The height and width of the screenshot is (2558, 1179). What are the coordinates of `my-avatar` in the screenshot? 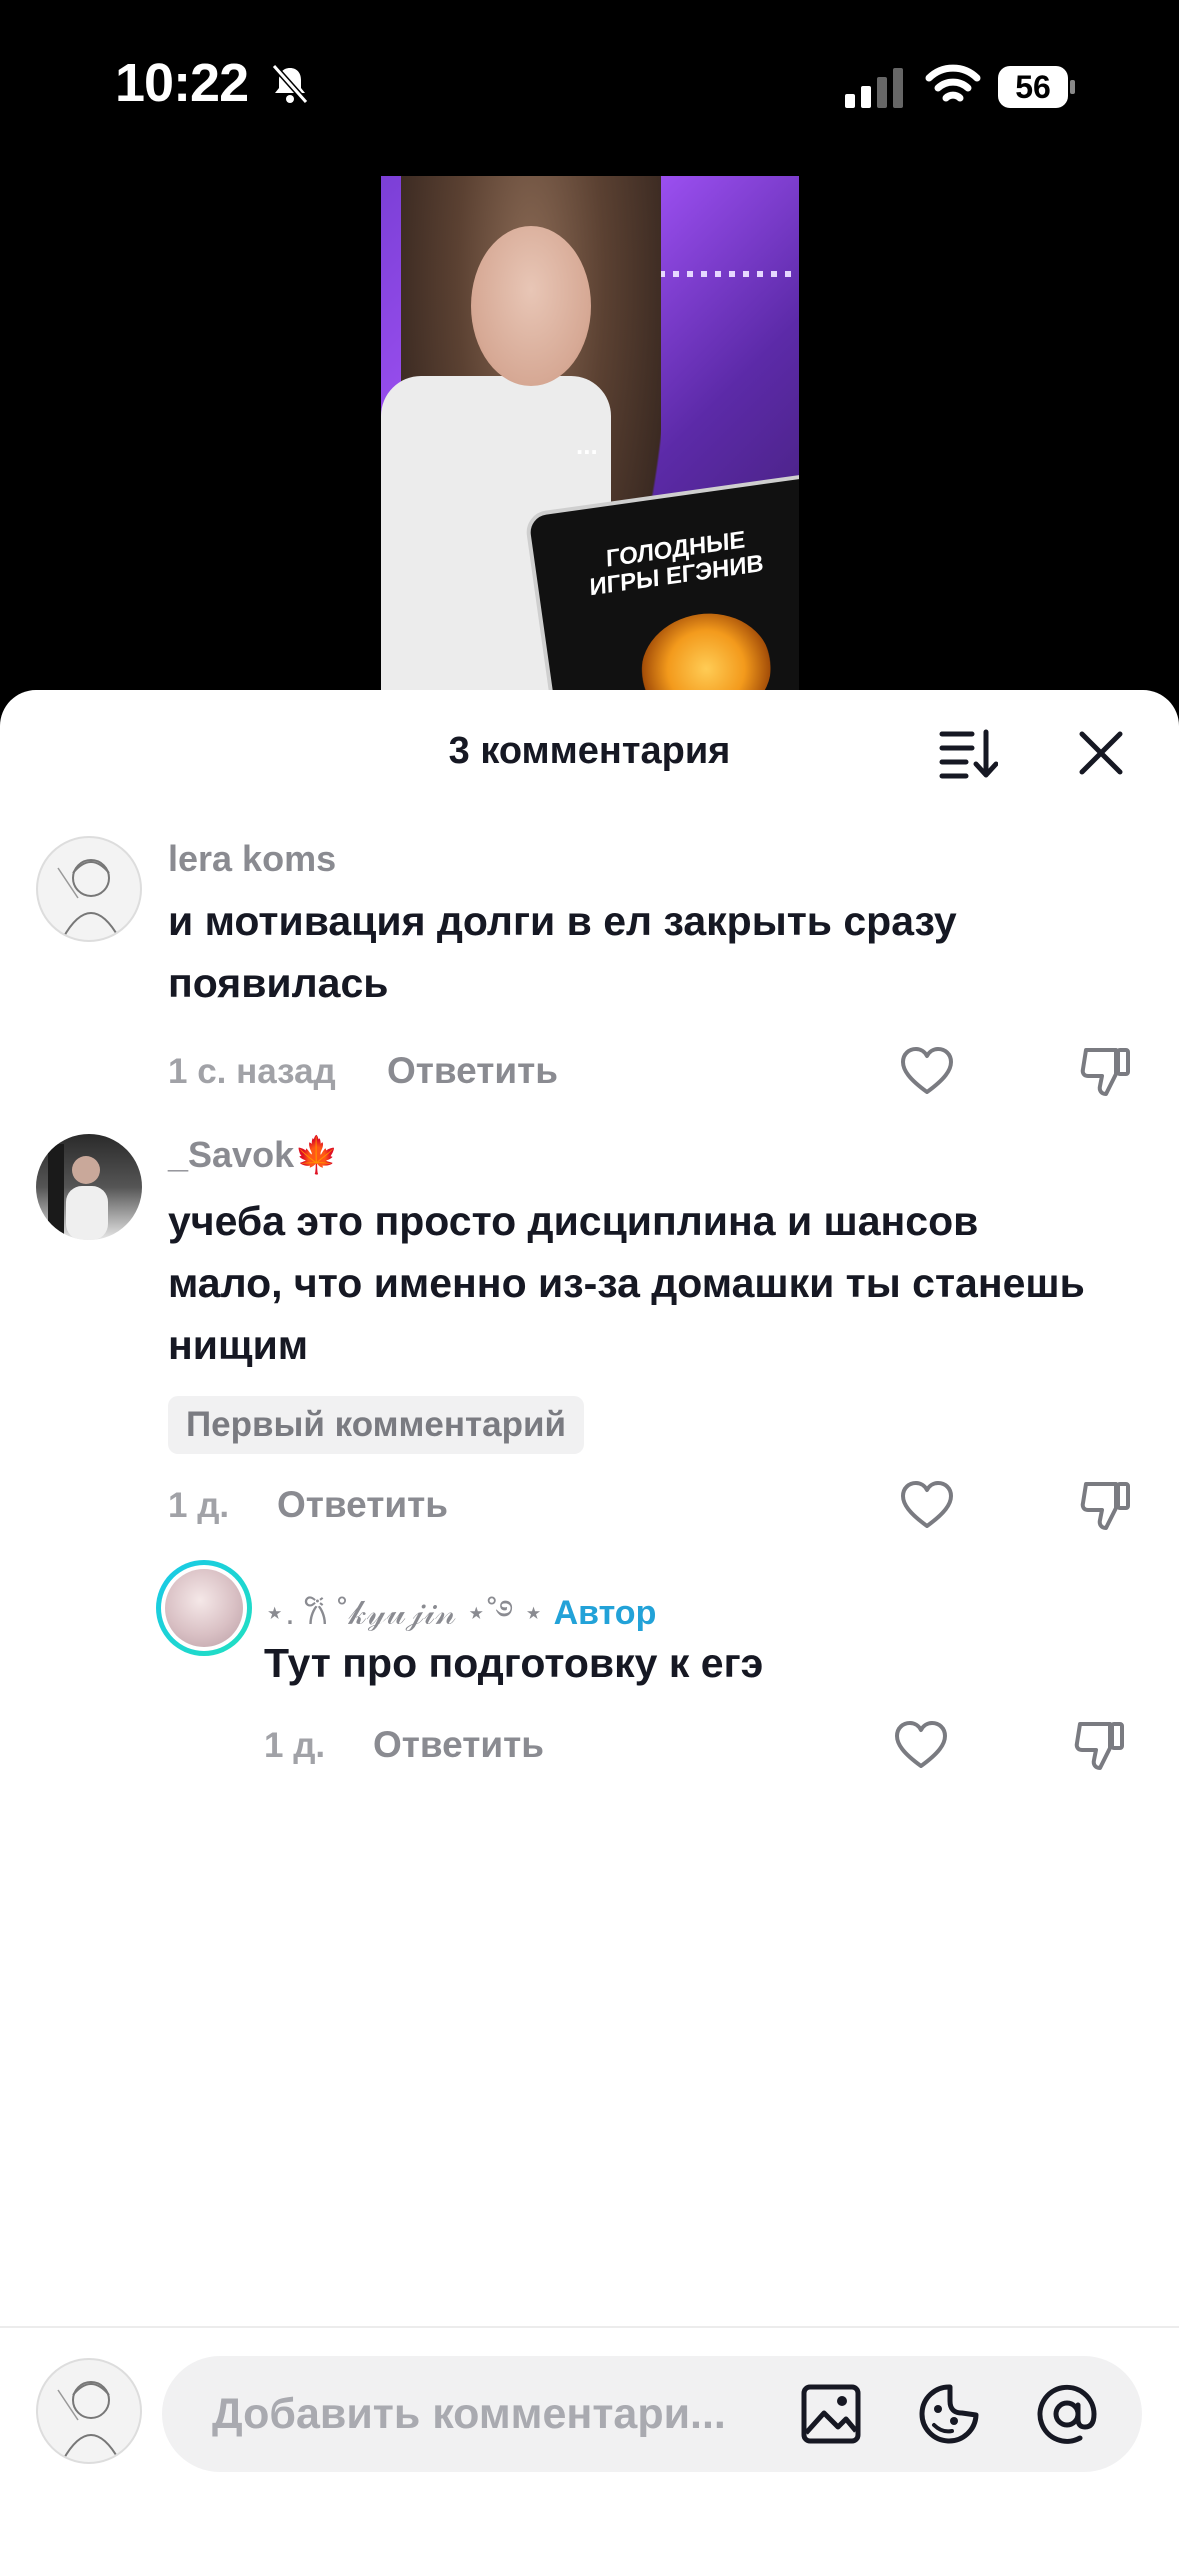 It's located at (89, 2411).